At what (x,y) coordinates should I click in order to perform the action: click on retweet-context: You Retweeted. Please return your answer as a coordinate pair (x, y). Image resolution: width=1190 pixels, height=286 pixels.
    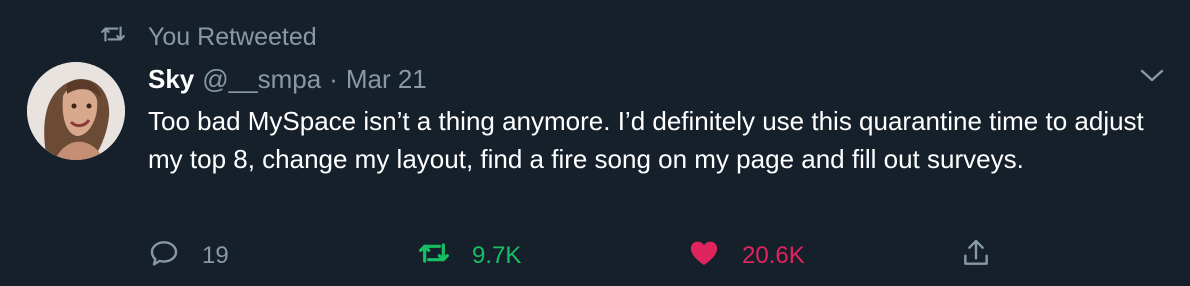
    Looking at the image, I should click on (208, 37).